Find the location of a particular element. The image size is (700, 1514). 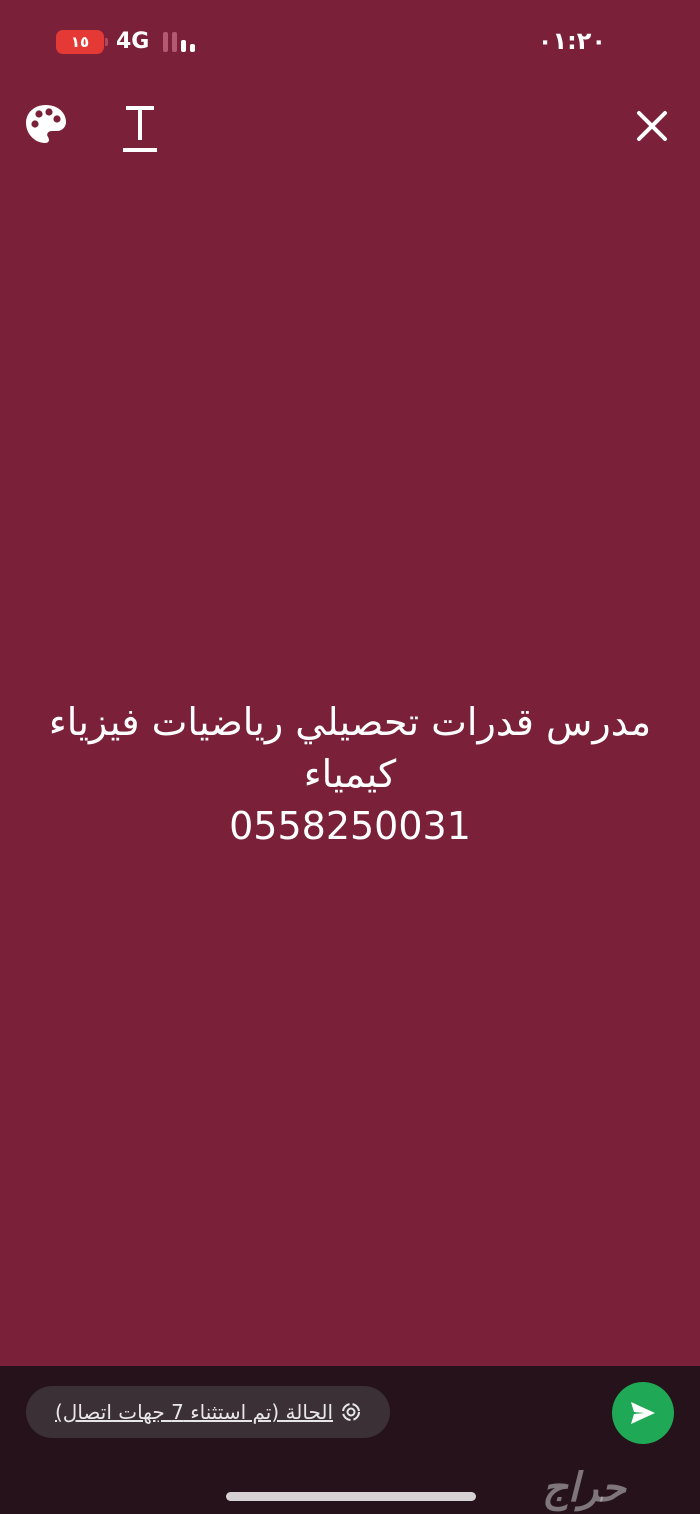

status-ring-icon is located at coordinates (351, 1412).